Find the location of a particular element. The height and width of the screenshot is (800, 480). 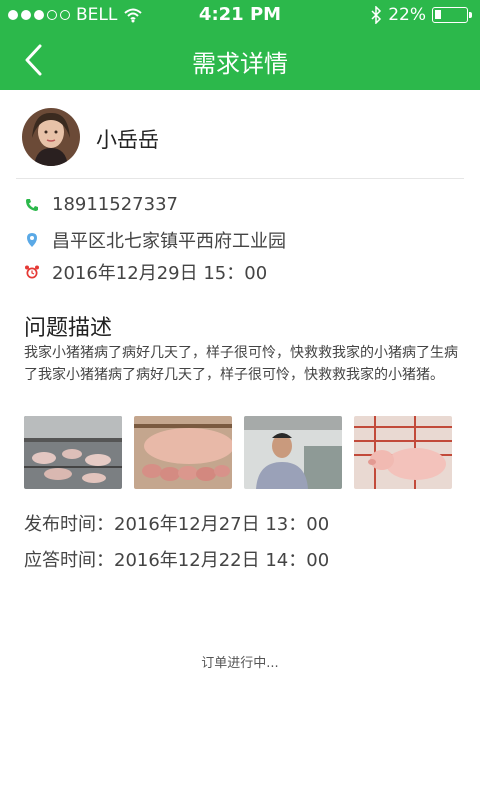

alarm-clock-icon is located at coordinates (32, 272).